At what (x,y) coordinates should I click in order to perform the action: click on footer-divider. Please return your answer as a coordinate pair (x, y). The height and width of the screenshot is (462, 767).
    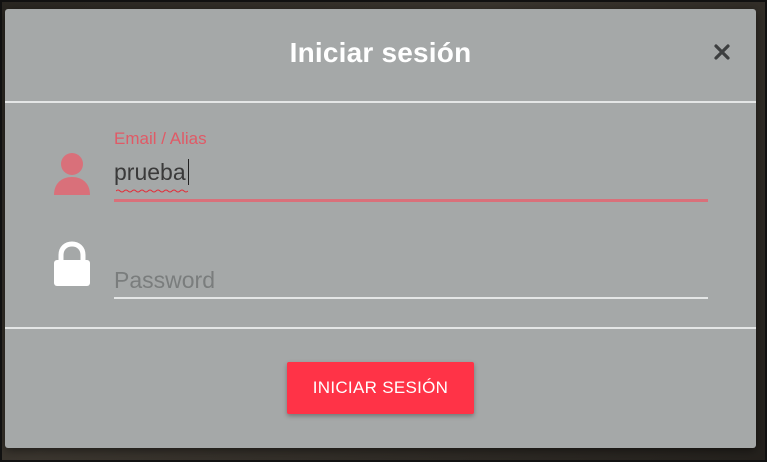
    Looking at the image, I should click on (380, 328).